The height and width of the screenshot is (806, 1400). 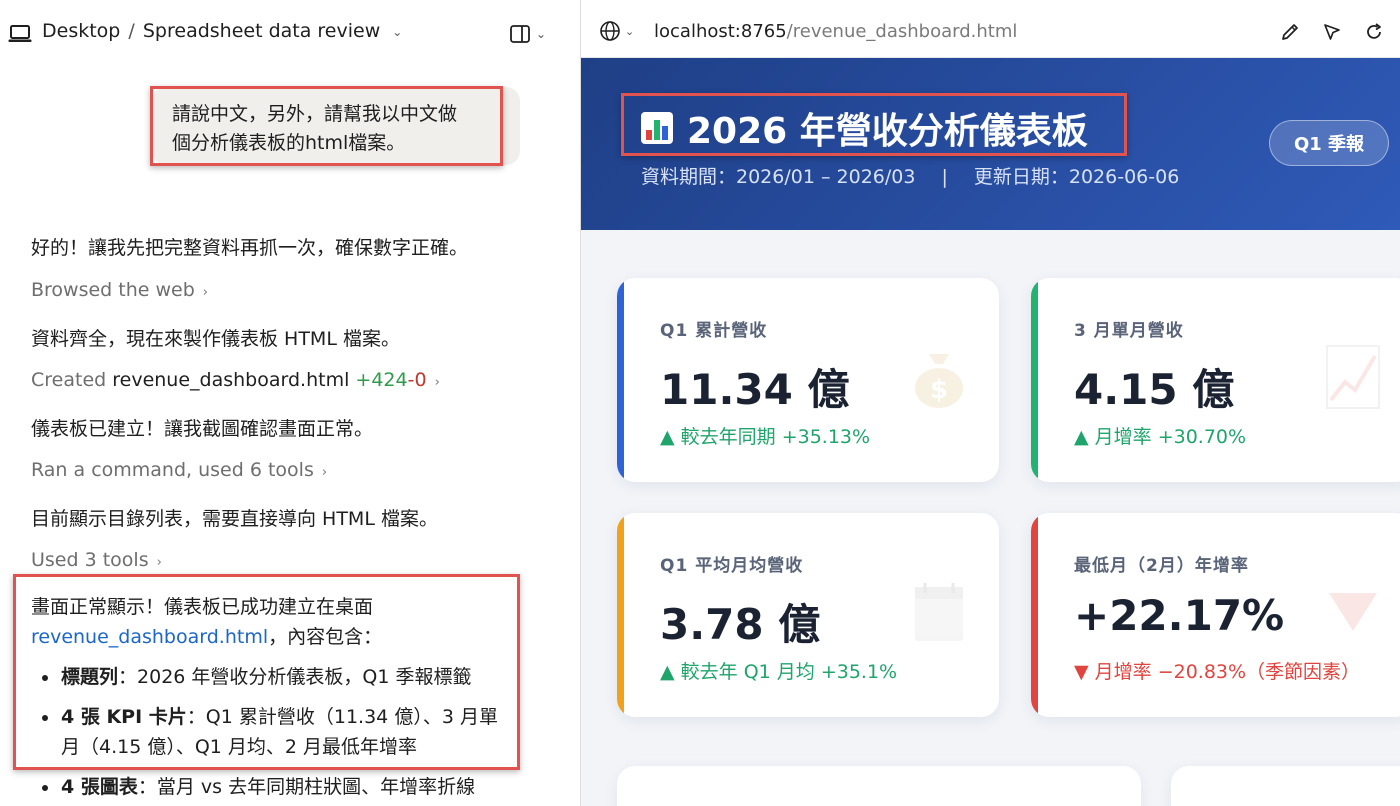 I want to click on kpi-label: Q1 累計營收, so click(x=714, y=331).